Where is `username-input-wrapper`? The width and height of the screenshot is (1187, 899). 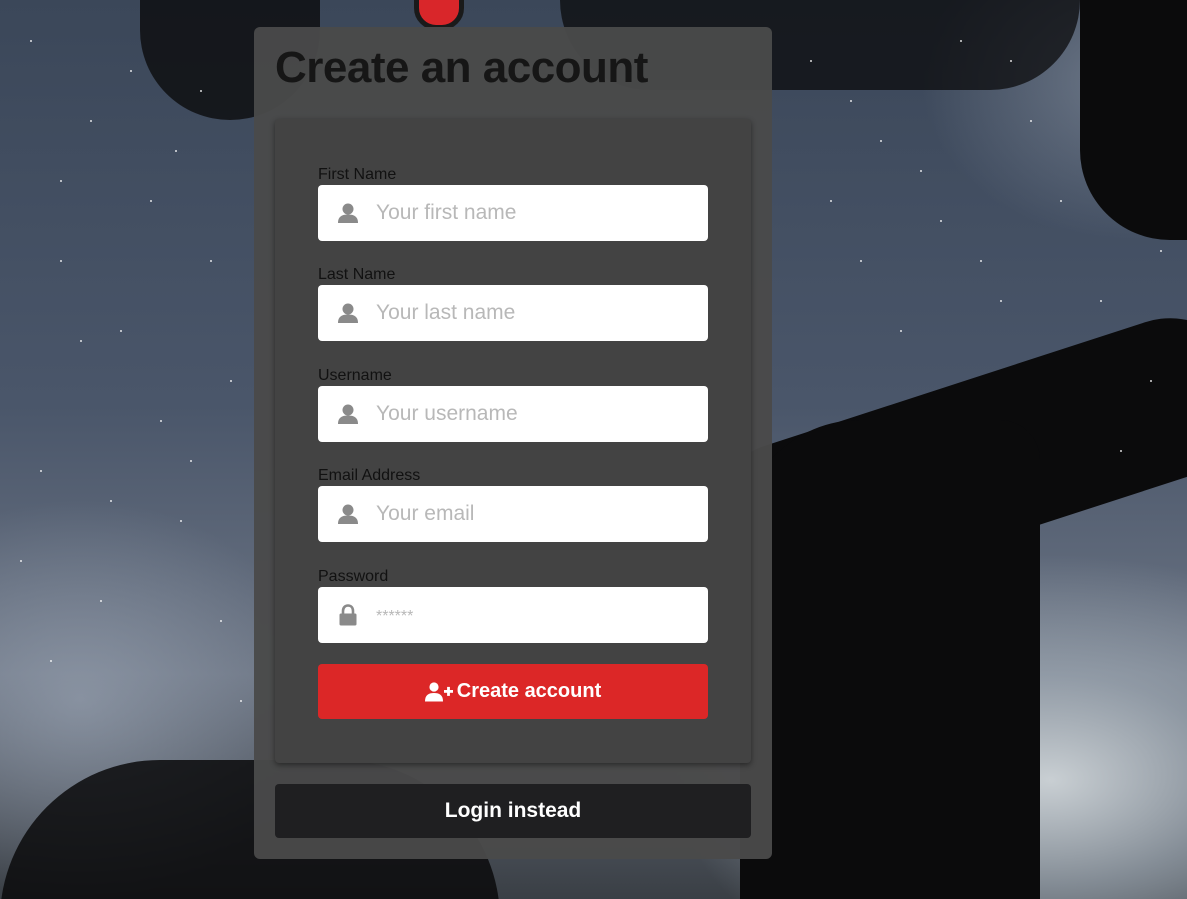
username-input-wrapper is located at coordinates (513, 414).